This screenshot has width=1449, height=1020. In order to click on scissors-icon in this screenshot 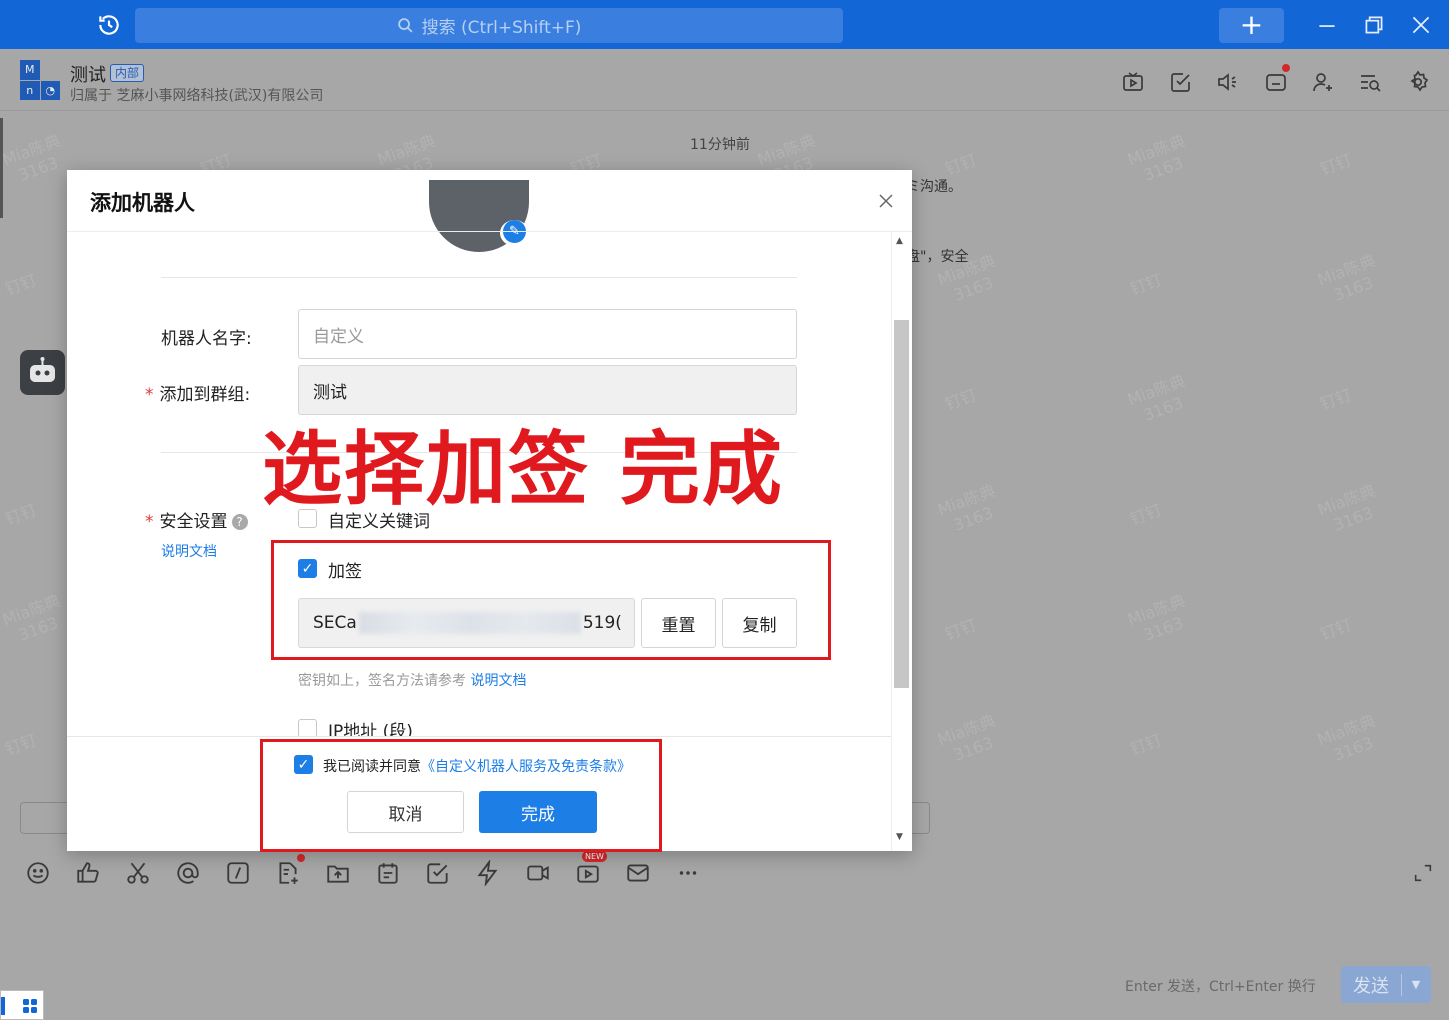, I will do `click(138, 873)`.